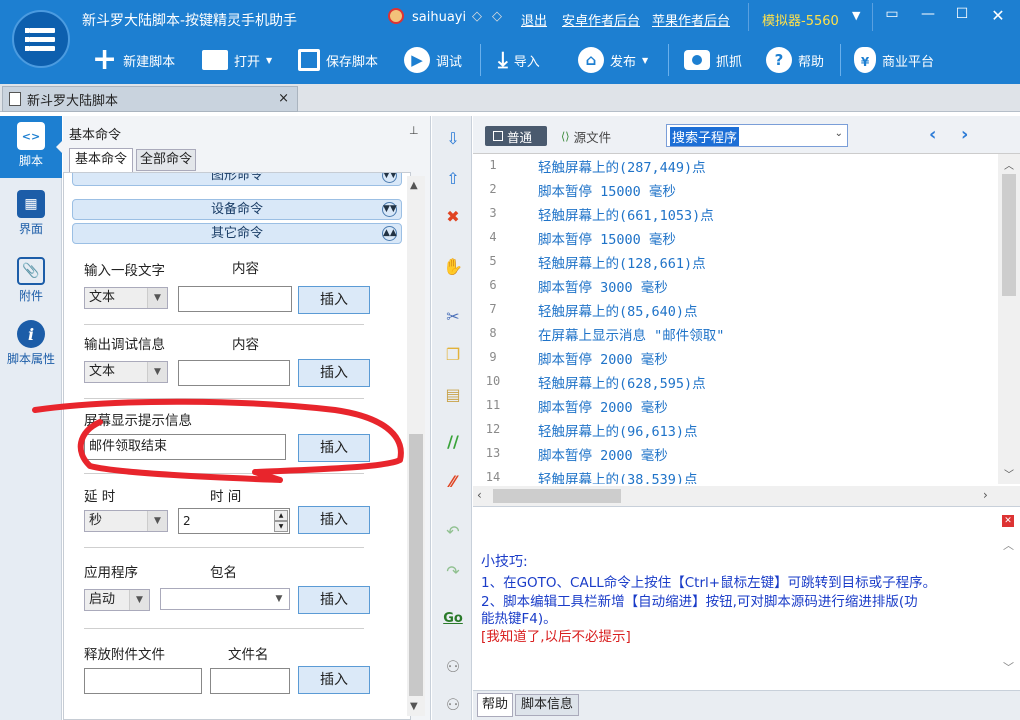 Image resolution: width=1020 pixels, height=720 pixels. Describe the element at coordinates (453, 179) in the screenshot. I see `move-up-icon: ⇧` at that location.